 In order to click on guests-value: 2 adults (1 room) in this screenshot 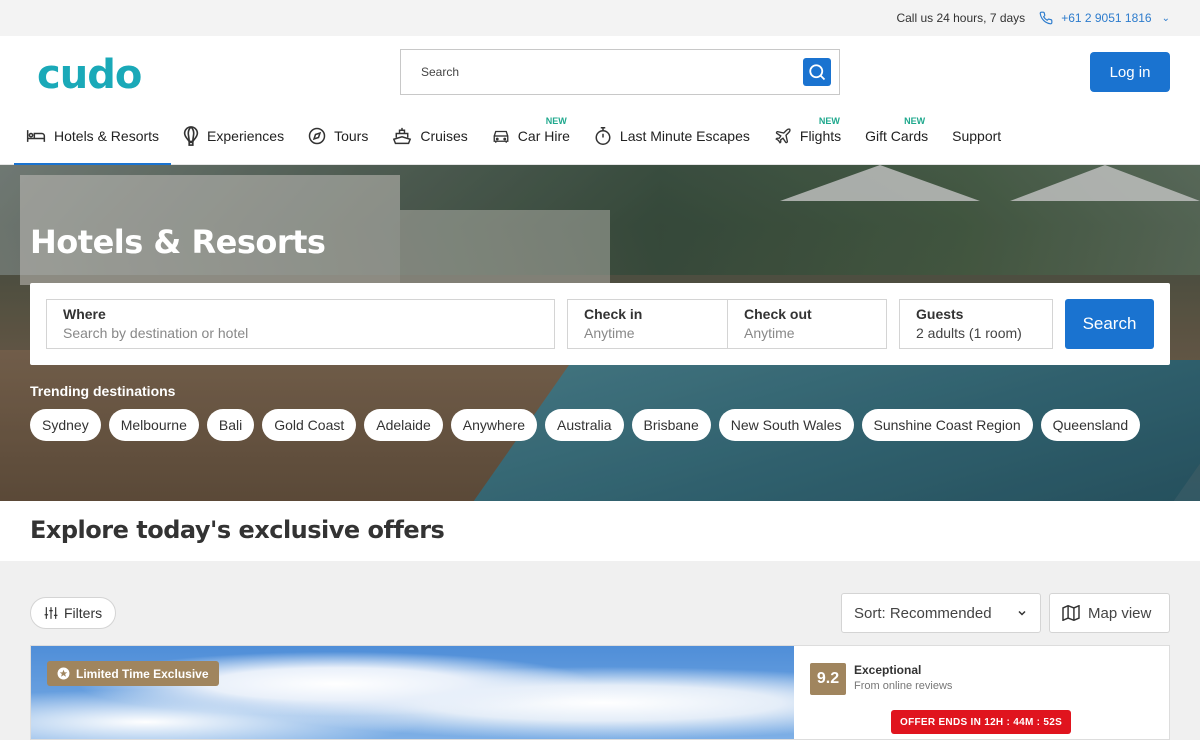, I will do `click(969, 333)`.